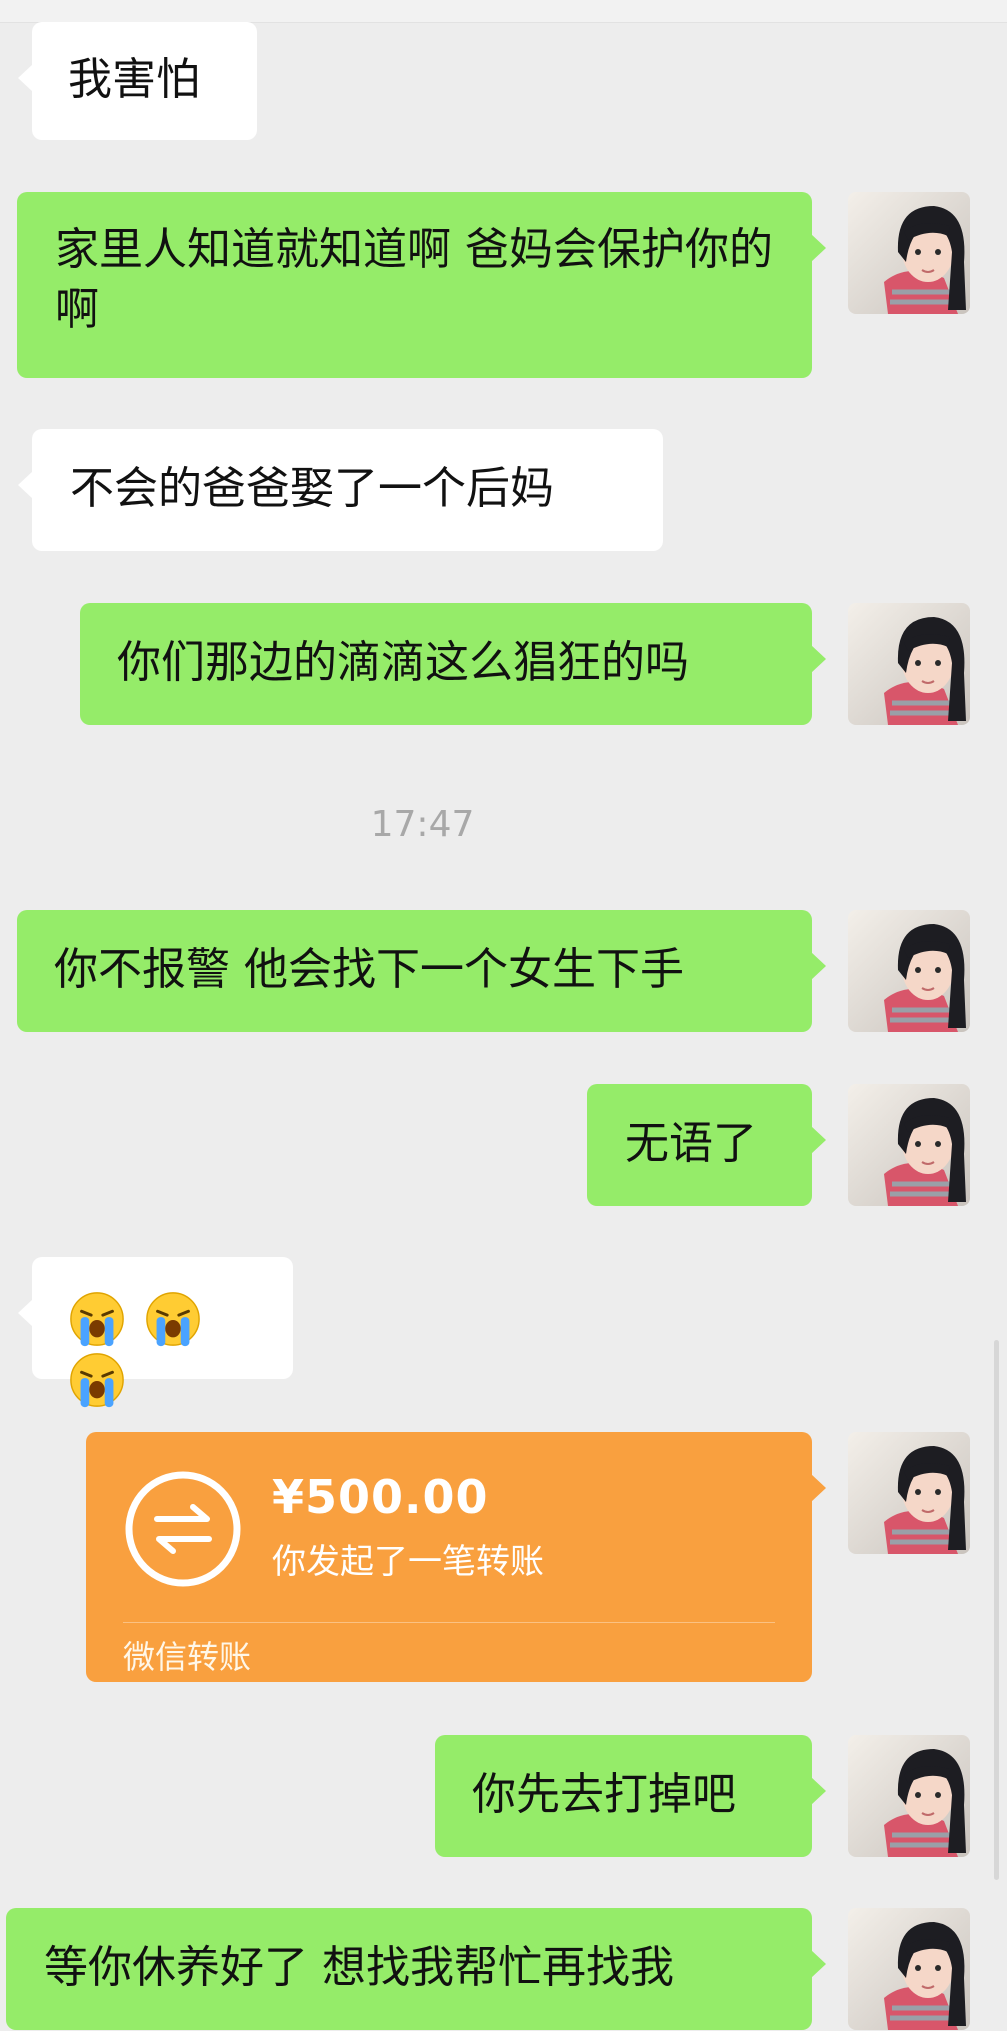 This screenshot has width=1007, height=2031. I want to click on message-text: 你先去打掉吧, so click(604, 1794).